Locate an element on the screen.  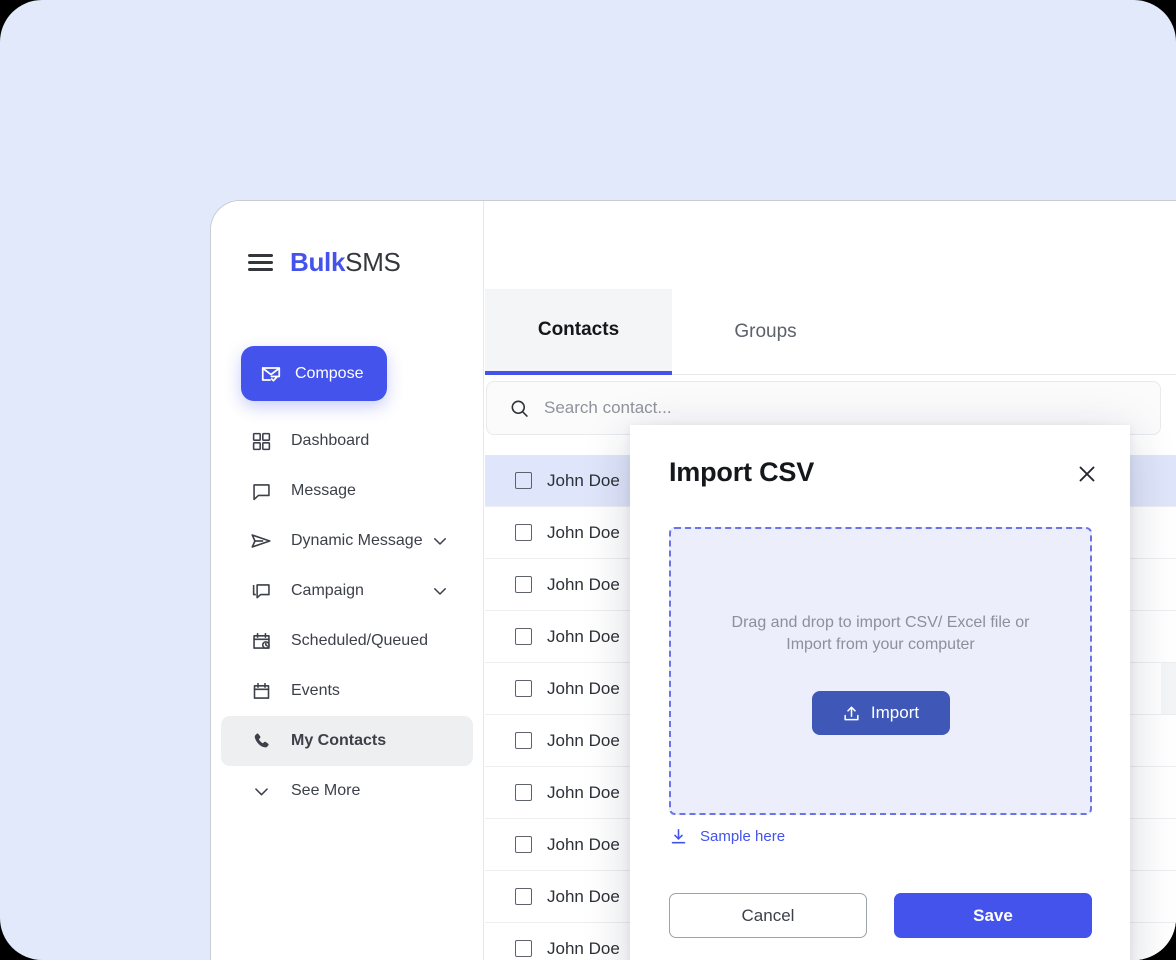
brand-bold: Bulk is located at coordinates (318, 262).